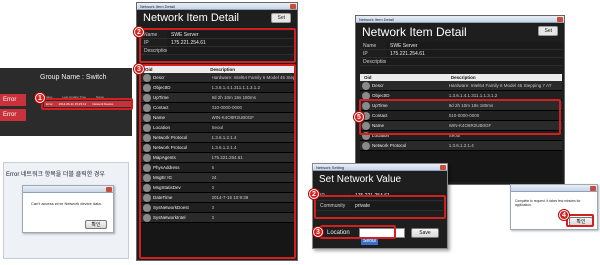 This screenshot has height=265, width=600. Describe the element at coordinates (460, 32) in the screenshot. I see `detail-right-title: Network Item Detail Set` at that location.